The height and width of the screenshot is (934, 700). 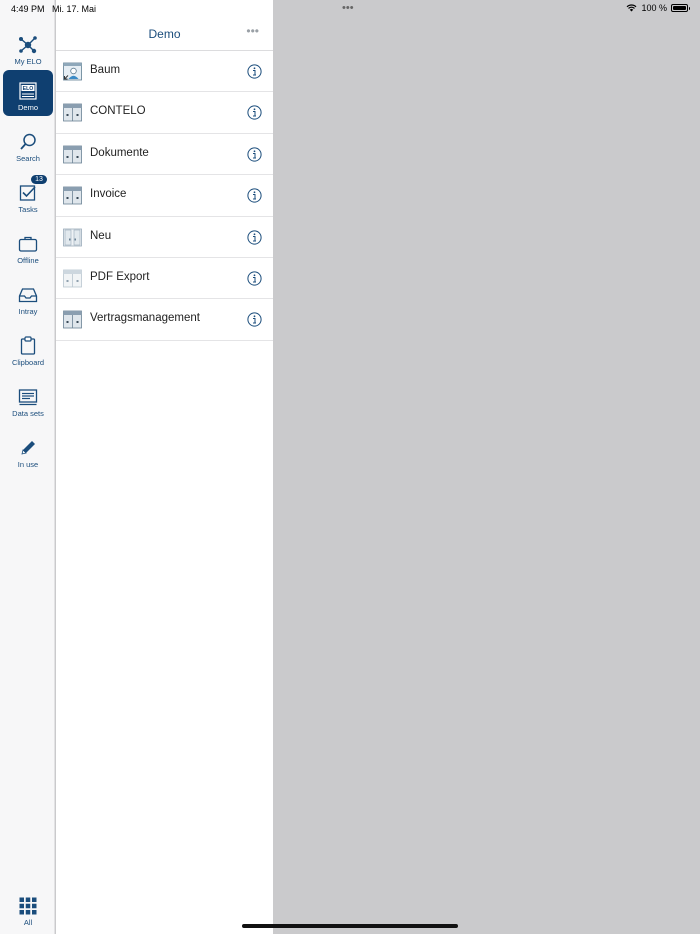 What do you see at coordinates (27, 107) in the screenshot?
I see `rail-item-label: Demo` at bounding box center [27, 107].